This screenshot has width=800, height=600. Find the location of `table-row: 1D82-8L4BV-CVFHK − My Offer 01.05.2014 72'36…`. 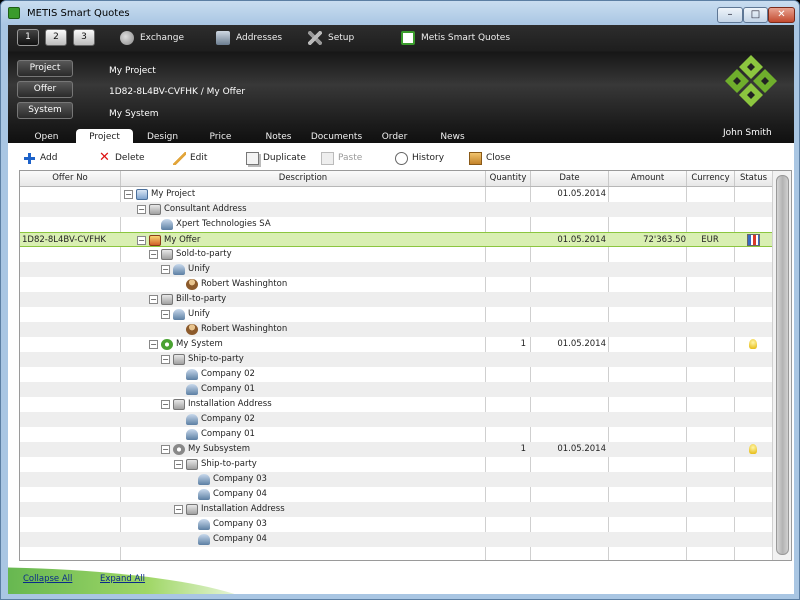

table-row: 1D82-8L4BV-CVFHK − My Offer 01.05.2014 72'36… is located at coordinates (396, 239).